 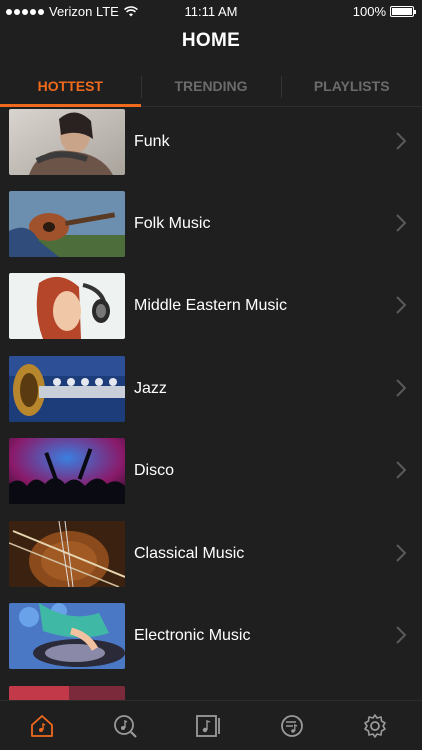 I want to click on genre-label: Electronic Music, so click(x=192, y=635).